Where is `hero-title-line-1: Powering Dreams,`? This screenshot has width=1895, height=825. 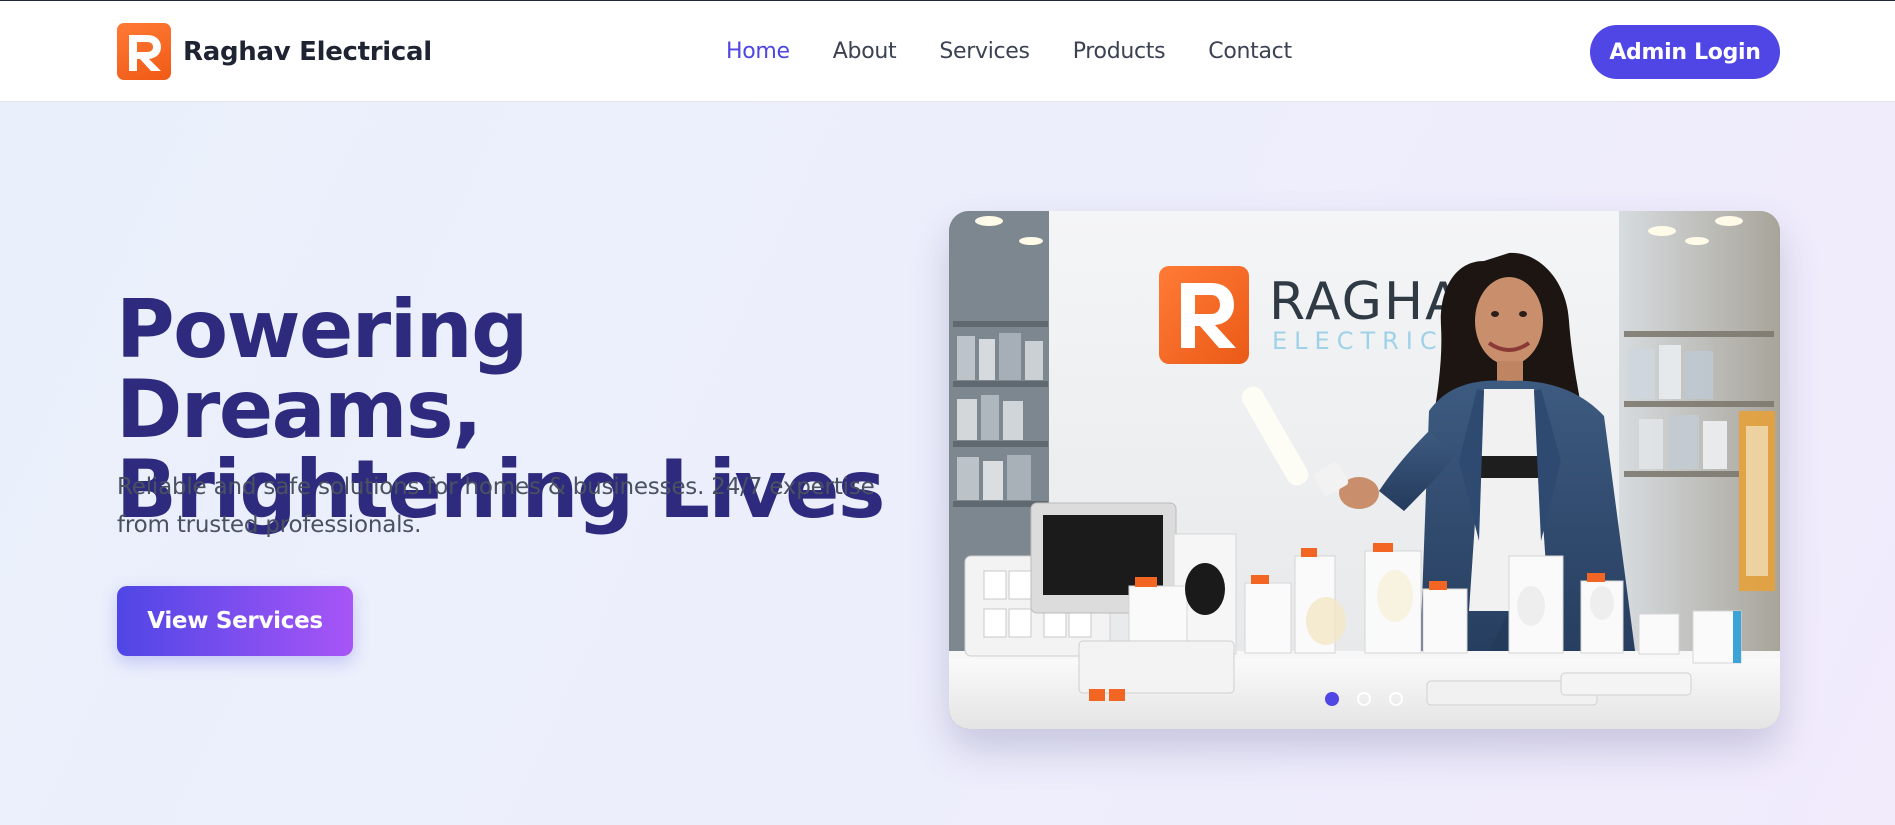
hero-title-line-1: Powering Dreams, is located at coordinates (322, 369).